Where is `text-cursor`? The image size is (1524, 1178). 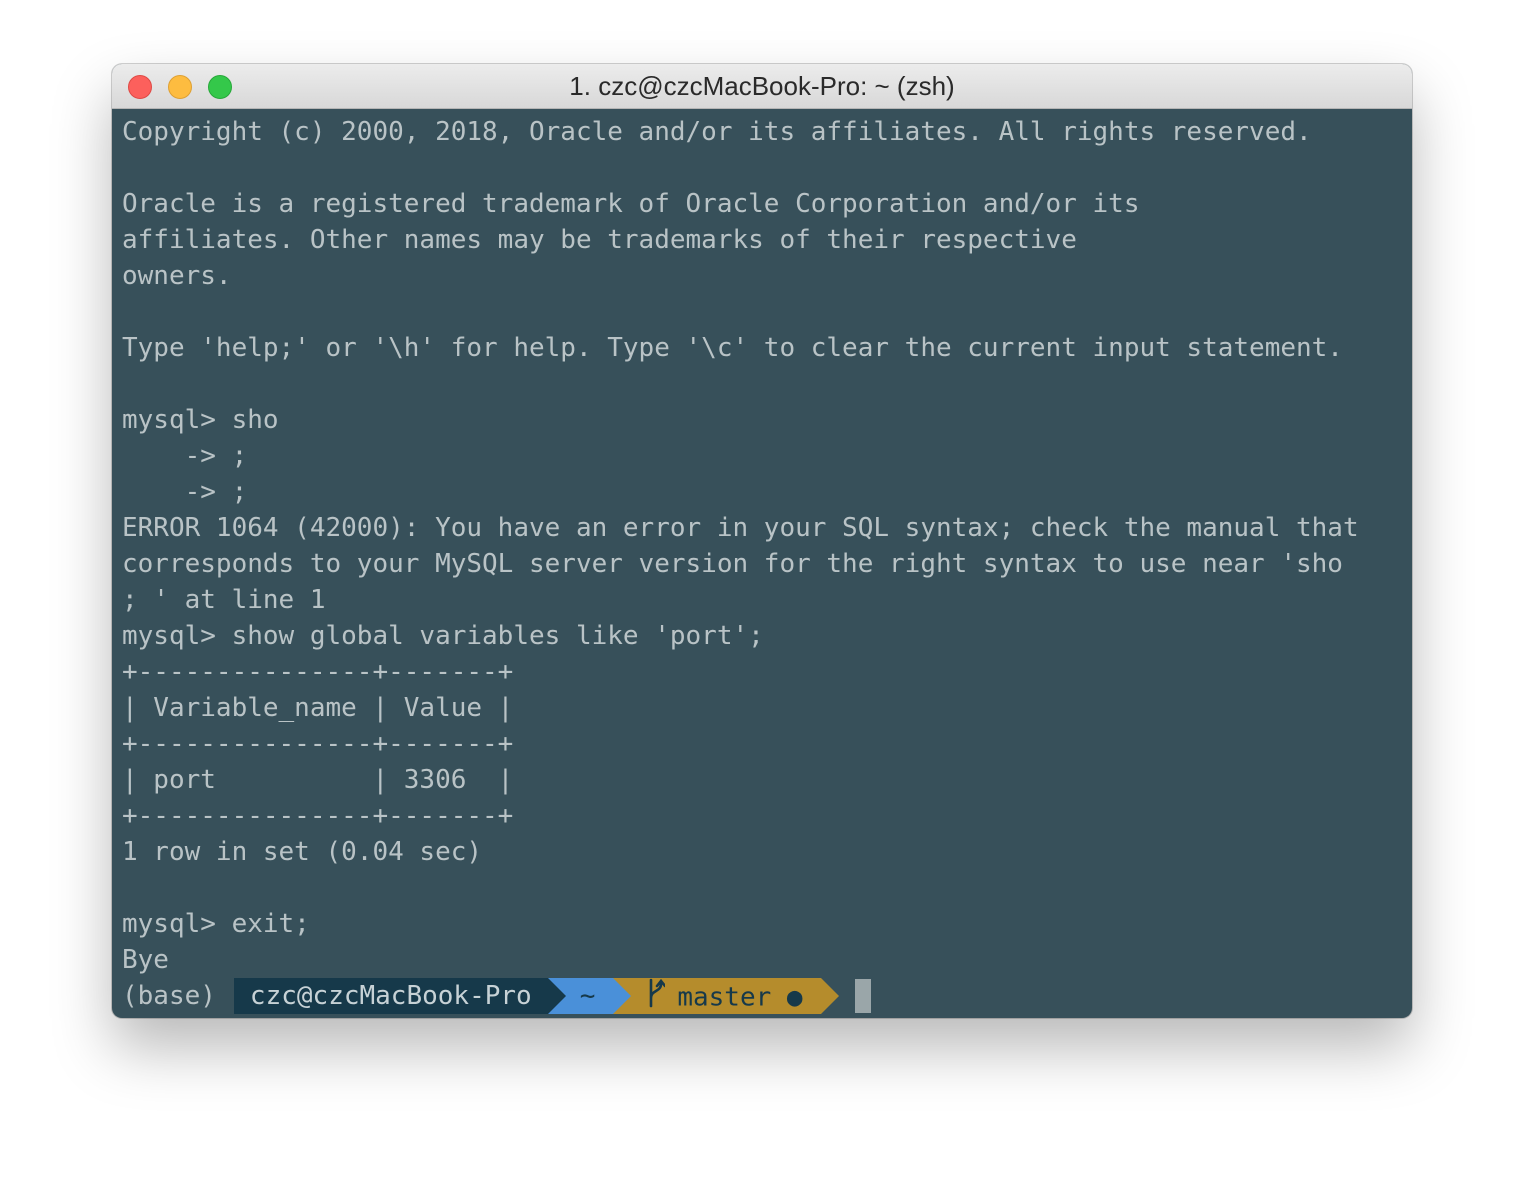 text-cursor is located at coordinates (862, 996).